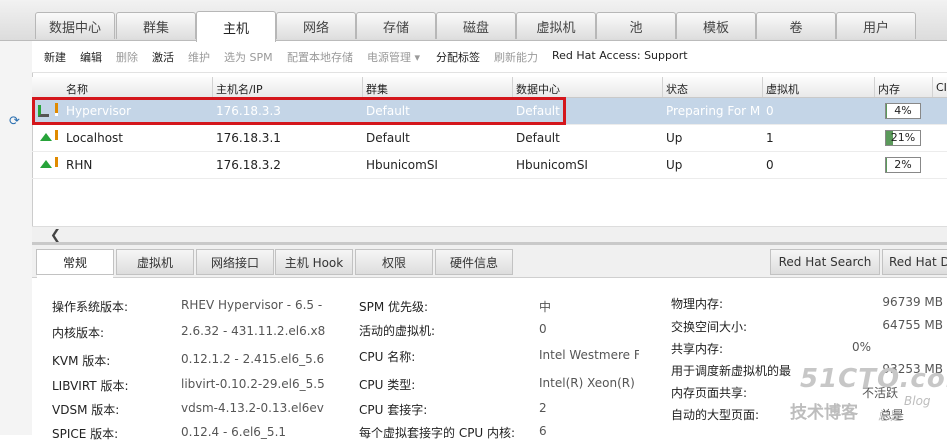 This screenshot has height=442, width=947. I want to click on tab-disks: 磁盘, so click(476, 25).